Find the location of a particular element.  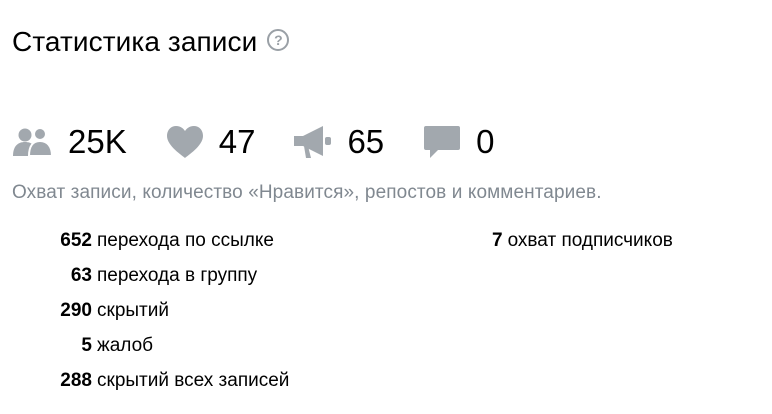

comments-count: 0 is located at coordinates (485, 141).